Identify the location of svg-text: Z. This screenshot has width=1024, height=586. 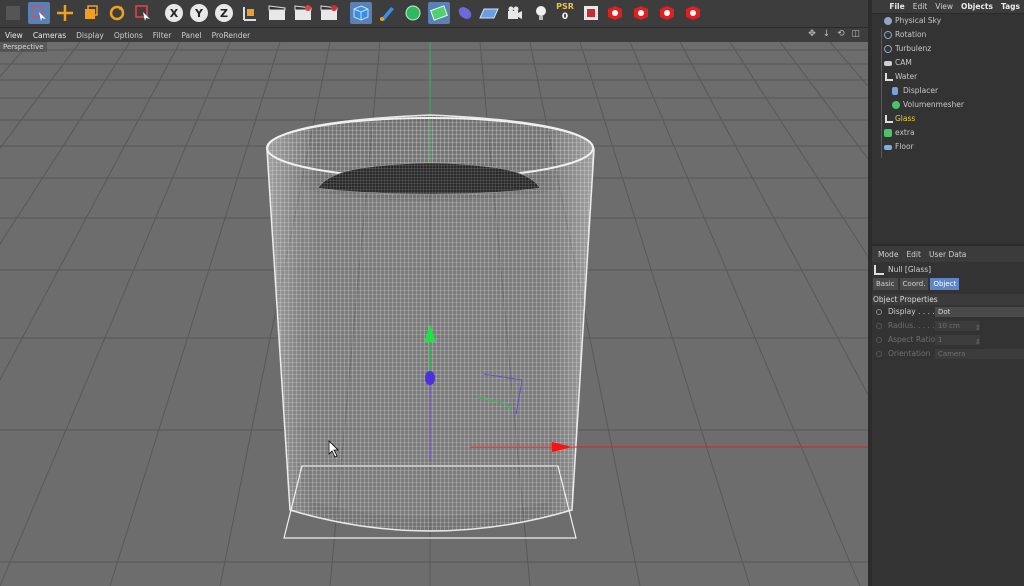
(224, 13).